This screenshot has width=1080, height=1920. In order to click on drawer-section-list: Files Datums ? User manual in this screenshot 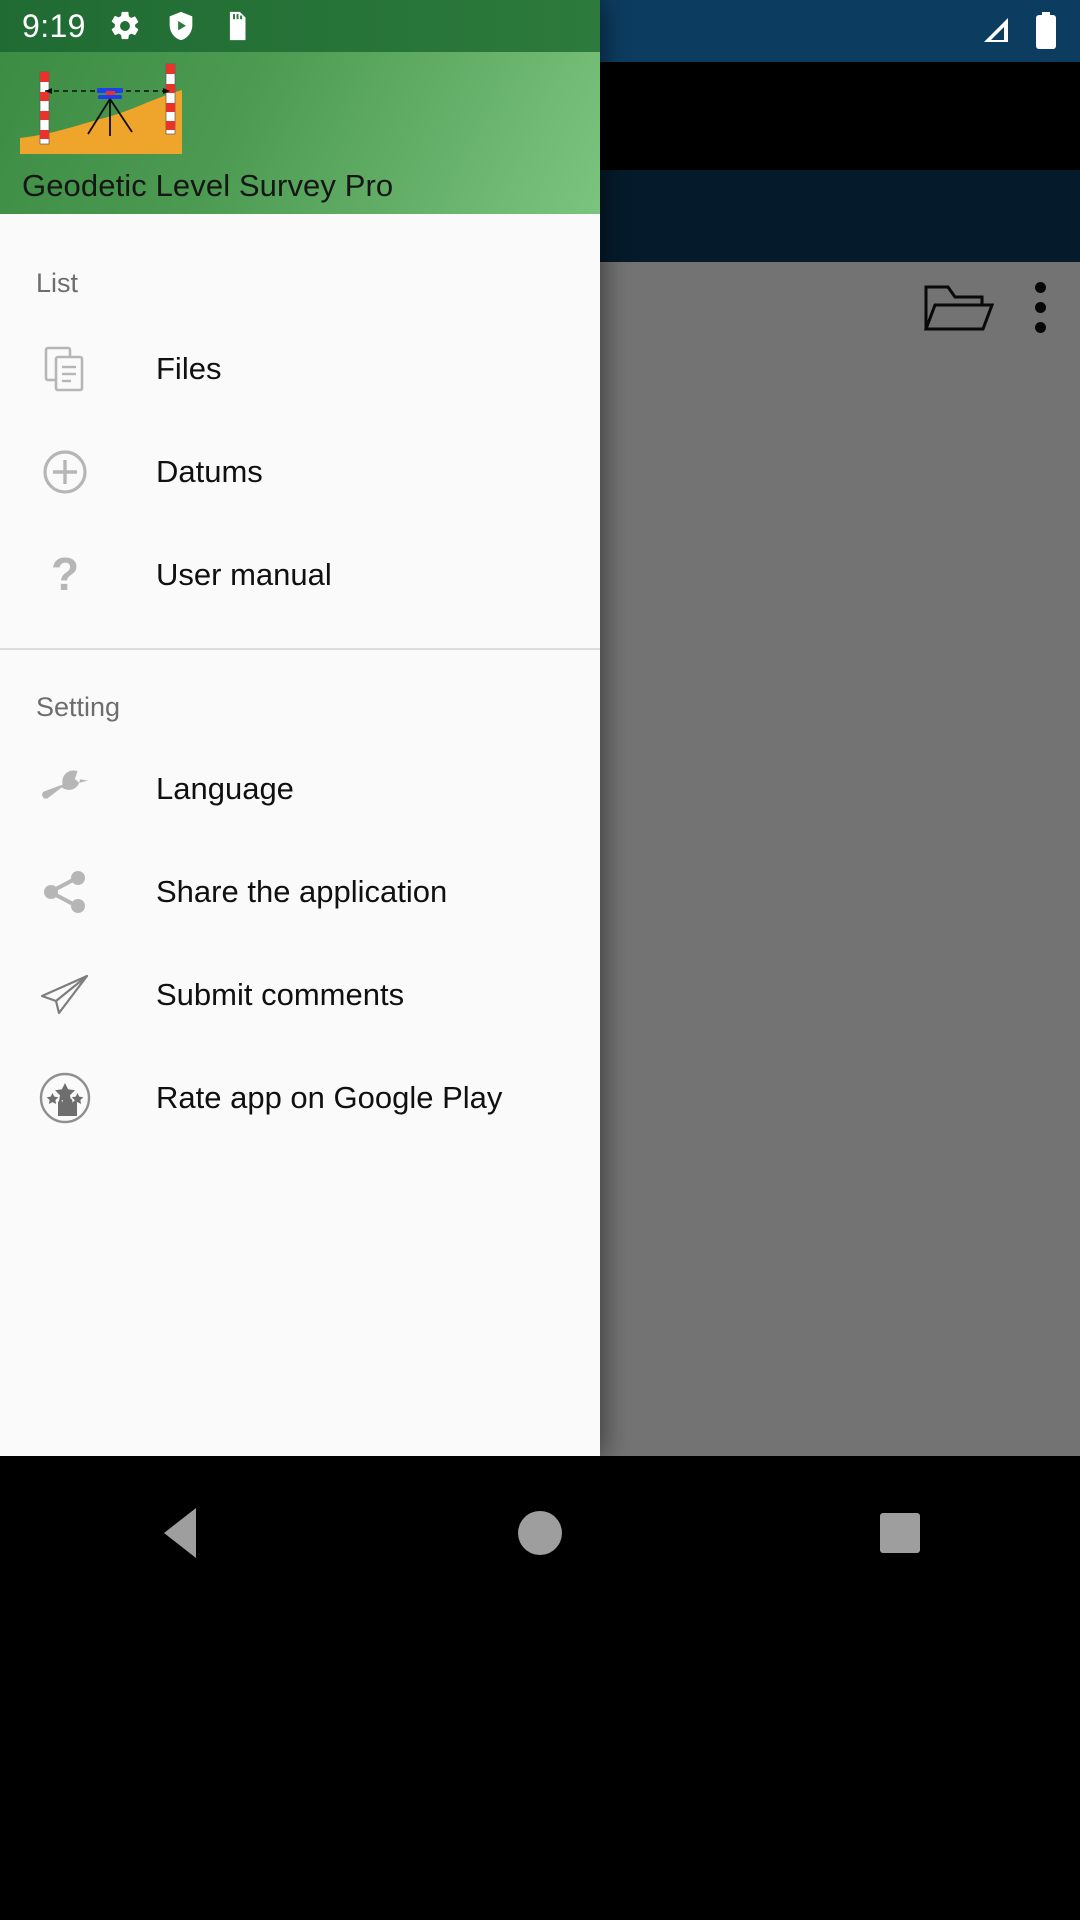, I will do `click(300, 462)`.